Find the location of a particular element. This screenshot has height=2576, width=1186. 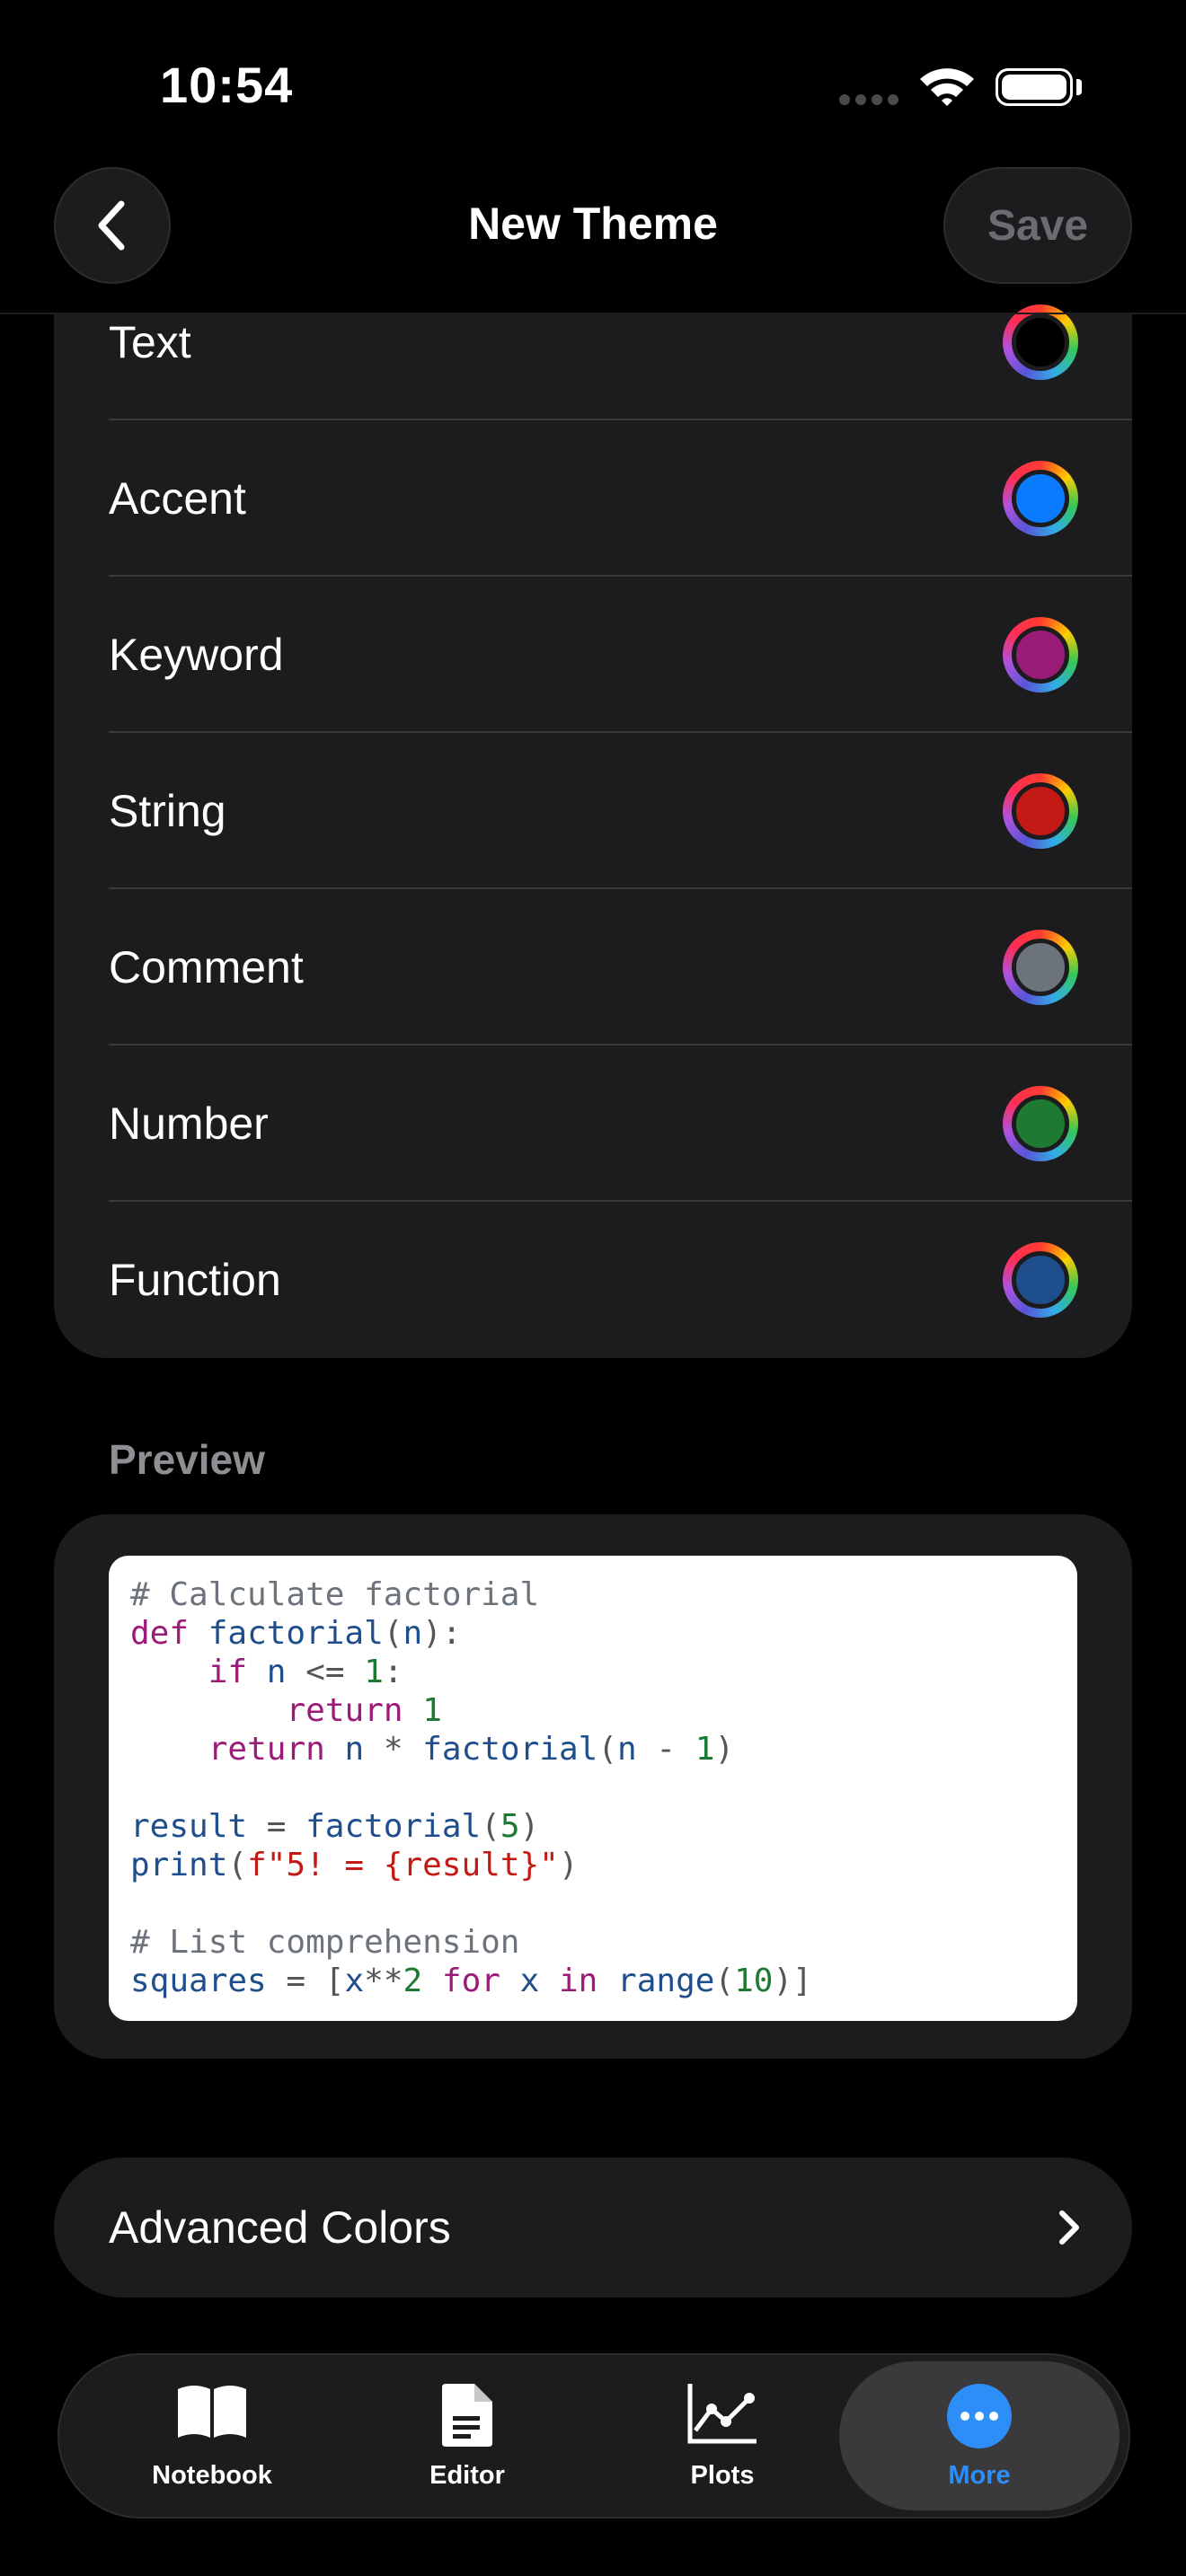

color-row-label: Text is located at coordinates (150, 342).